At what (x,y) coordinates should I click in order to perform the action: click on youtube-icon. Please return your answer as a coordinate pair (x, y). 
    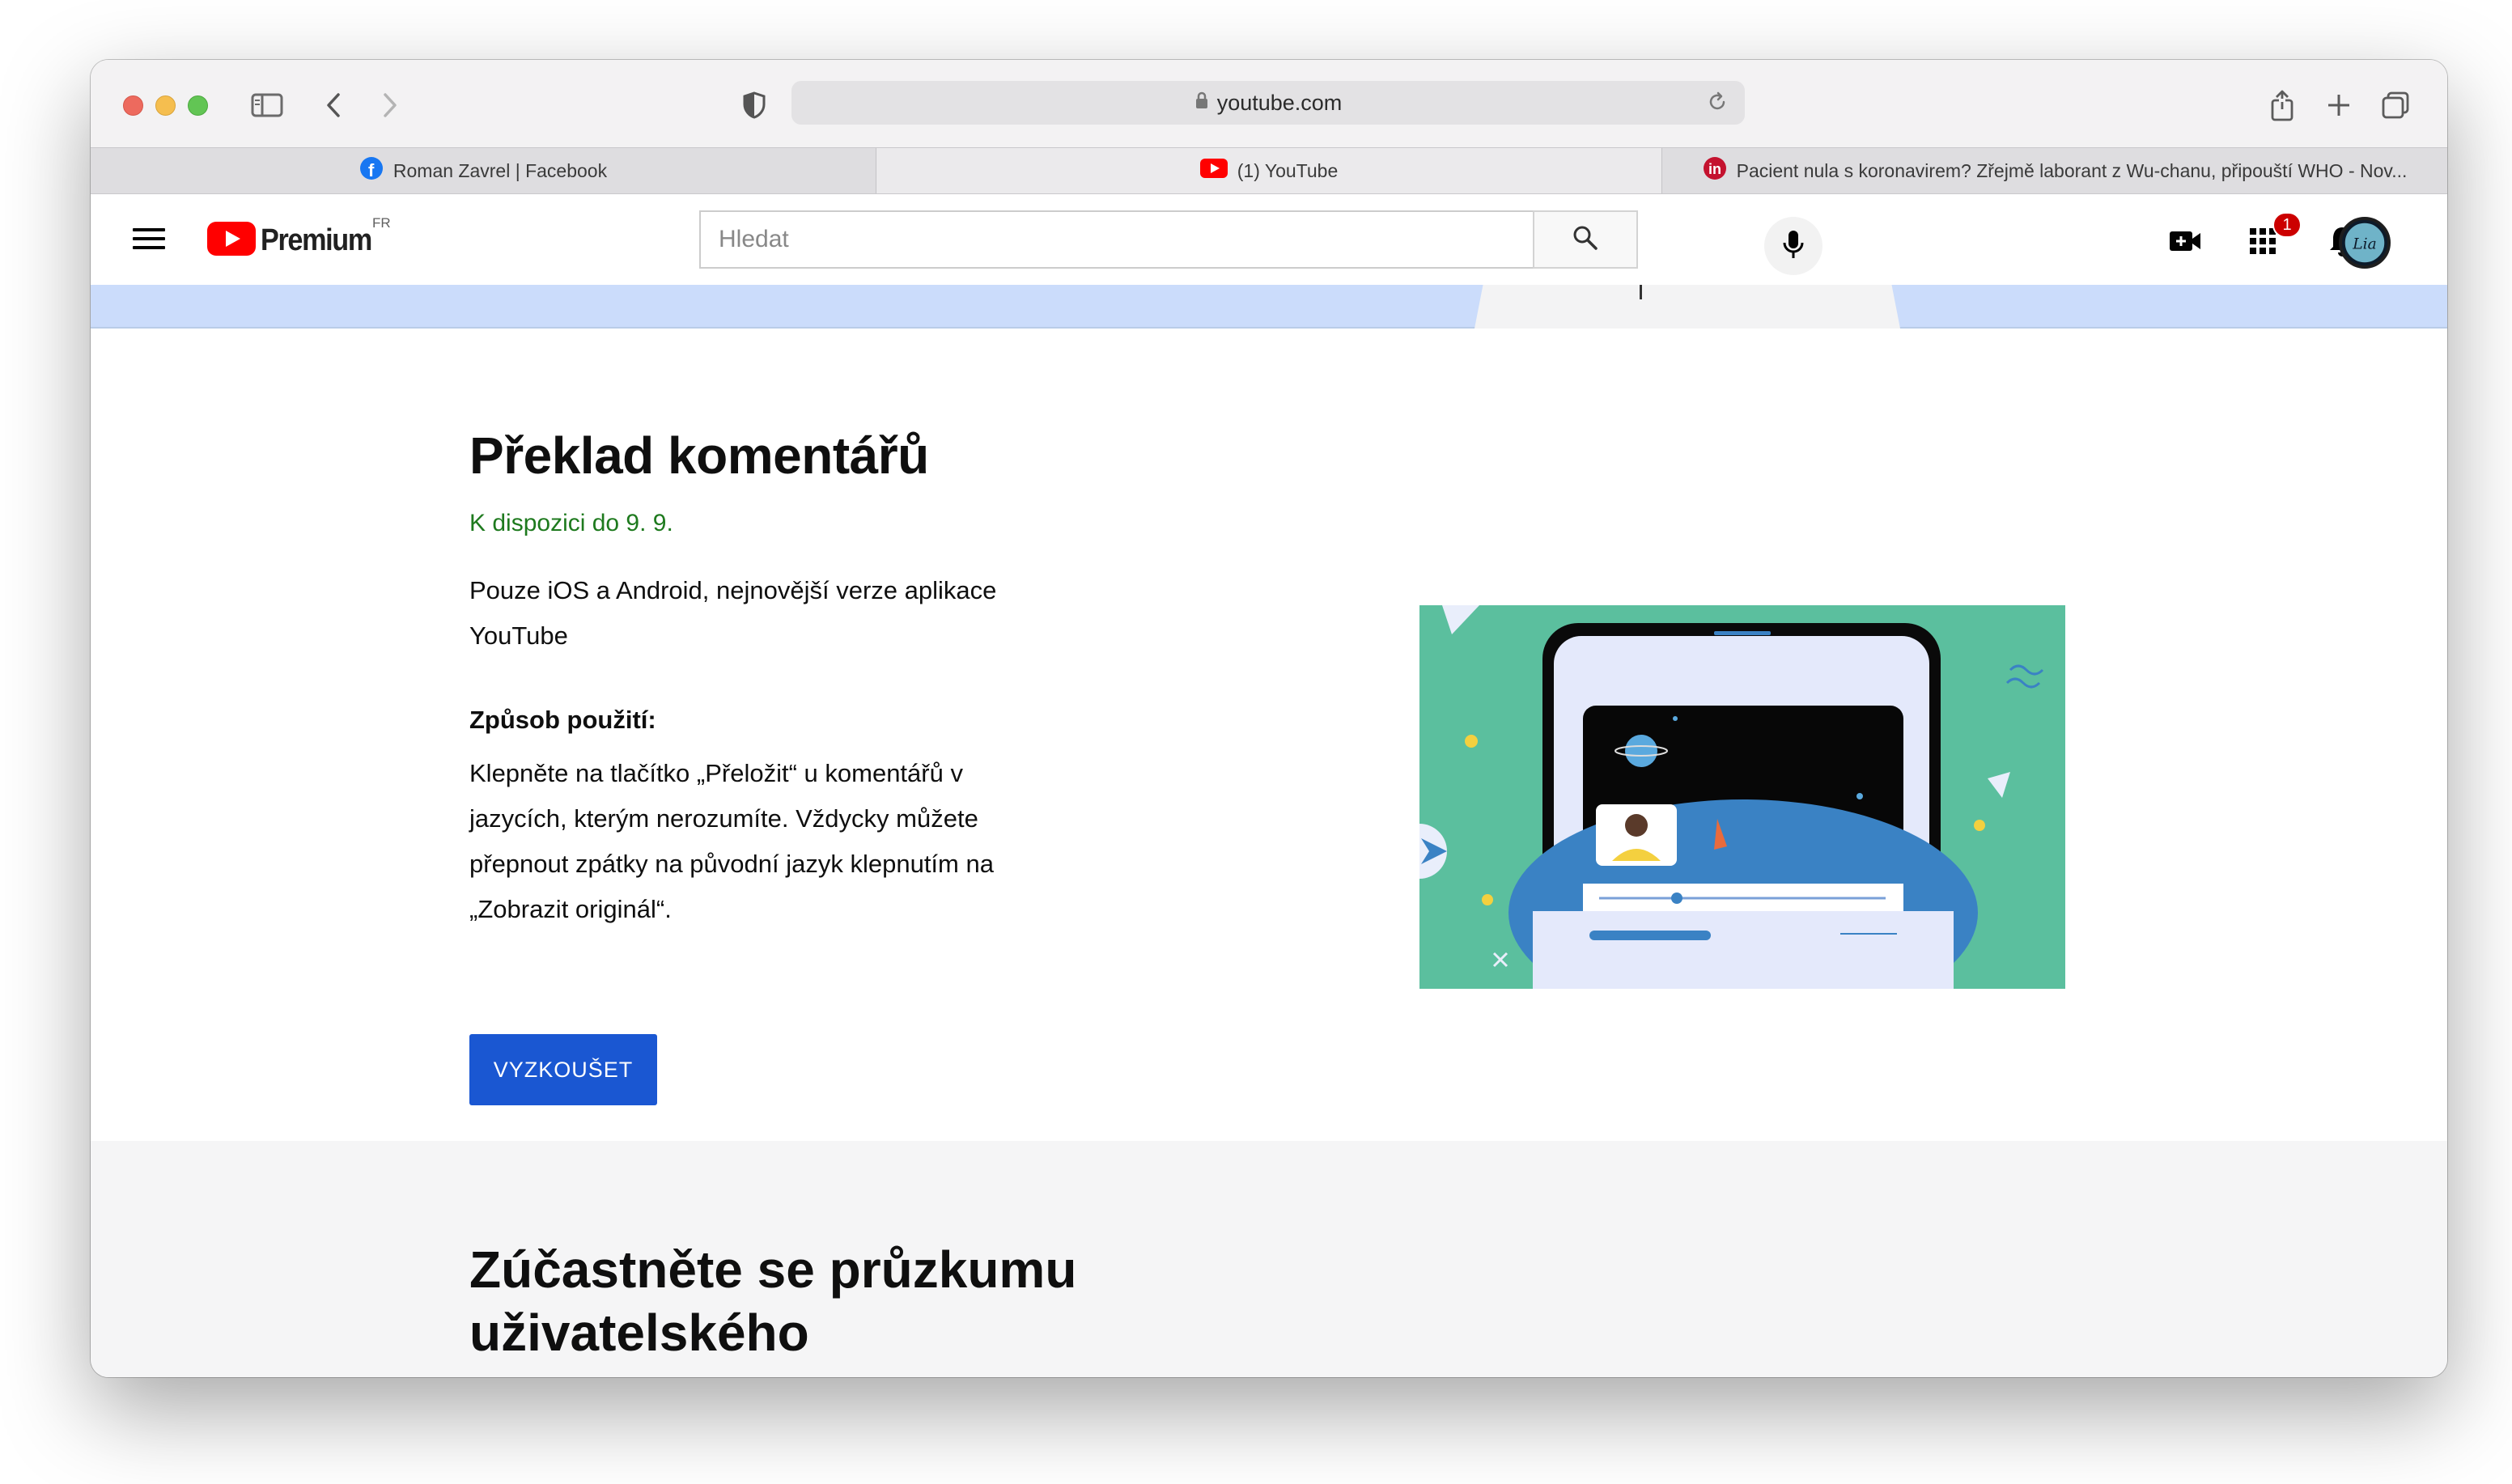
    Looking at the image, I should click on (1213, 171).